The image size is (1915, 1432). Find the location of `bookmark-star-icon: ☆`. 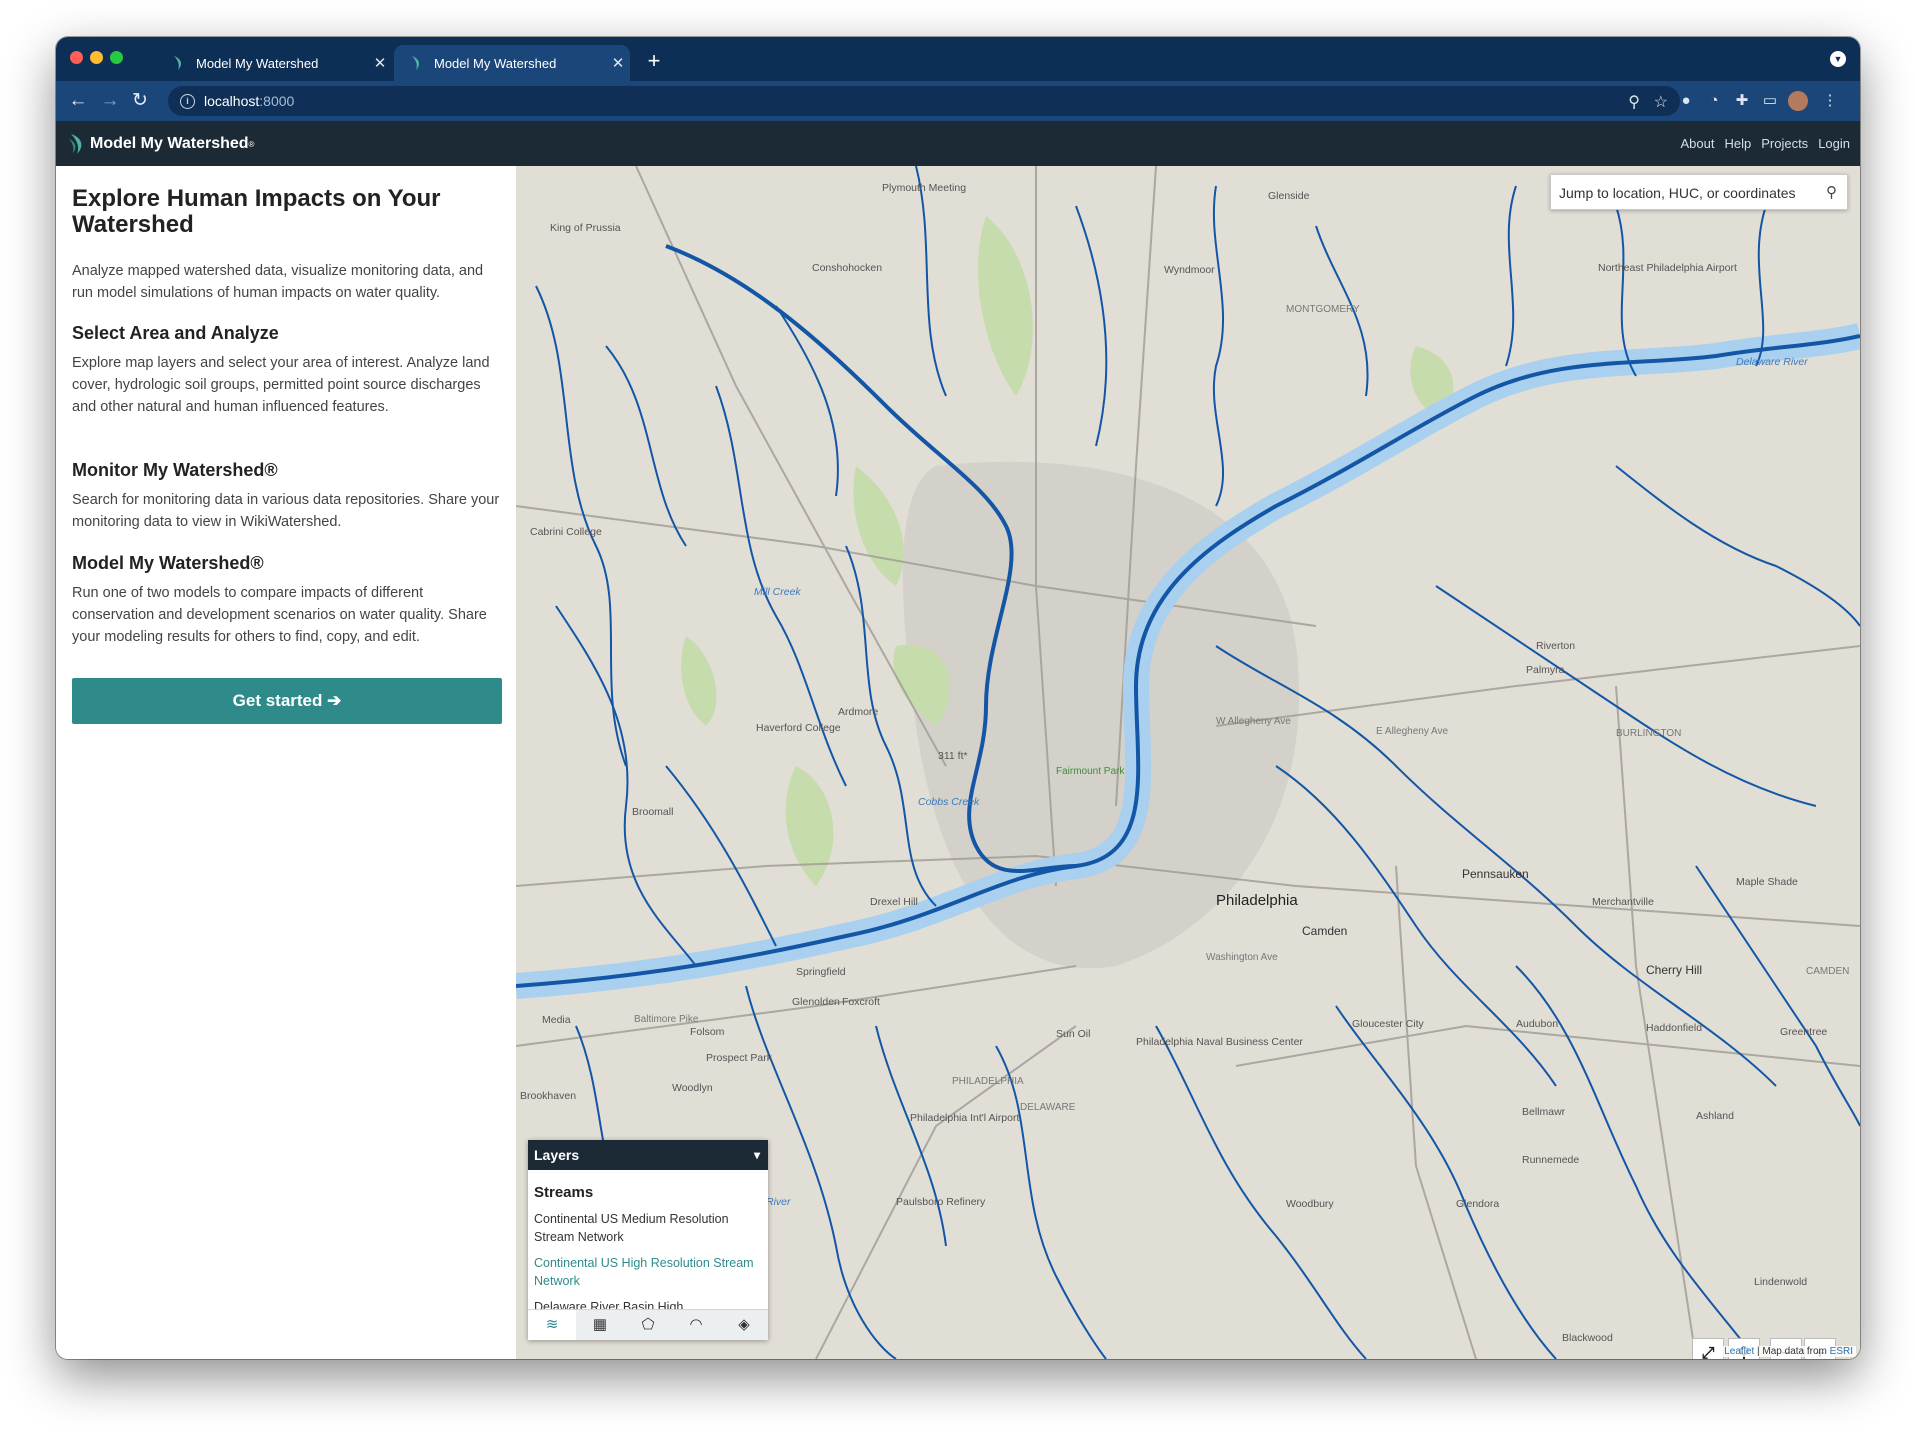

bookmark-star-icon: ☆ is located at coordinates (1661, 102).